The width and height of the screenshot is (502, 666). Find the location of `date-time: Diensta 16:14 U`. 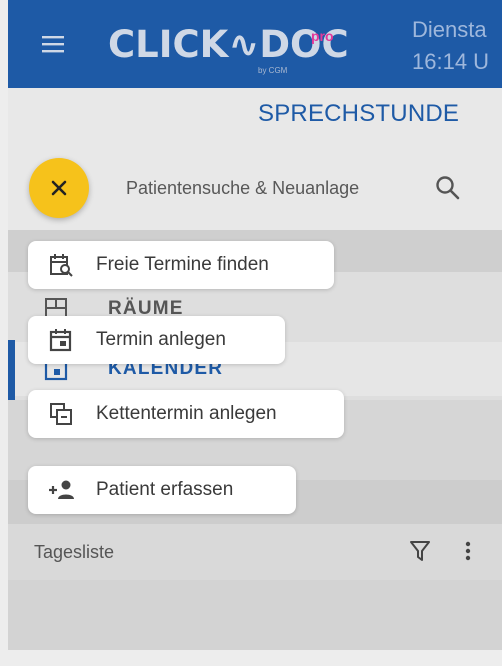

date-time: Diensta 16:14 U is located at coordinates (450, 46).